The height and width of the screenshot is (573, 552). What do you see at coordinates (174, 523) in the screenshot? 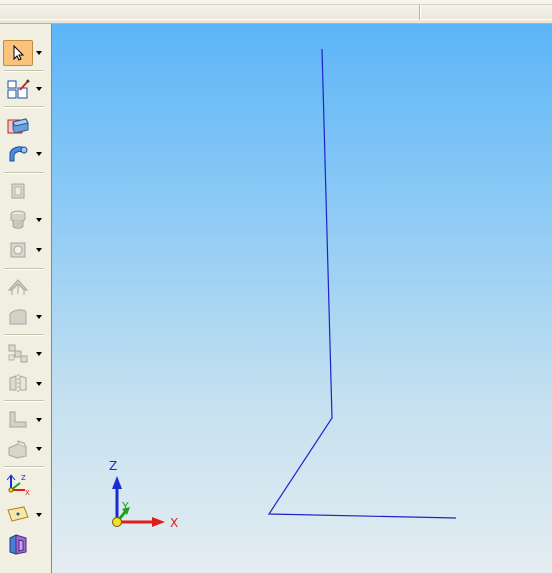
I see `x-axis-label: X` at bounding box center [174, 523].